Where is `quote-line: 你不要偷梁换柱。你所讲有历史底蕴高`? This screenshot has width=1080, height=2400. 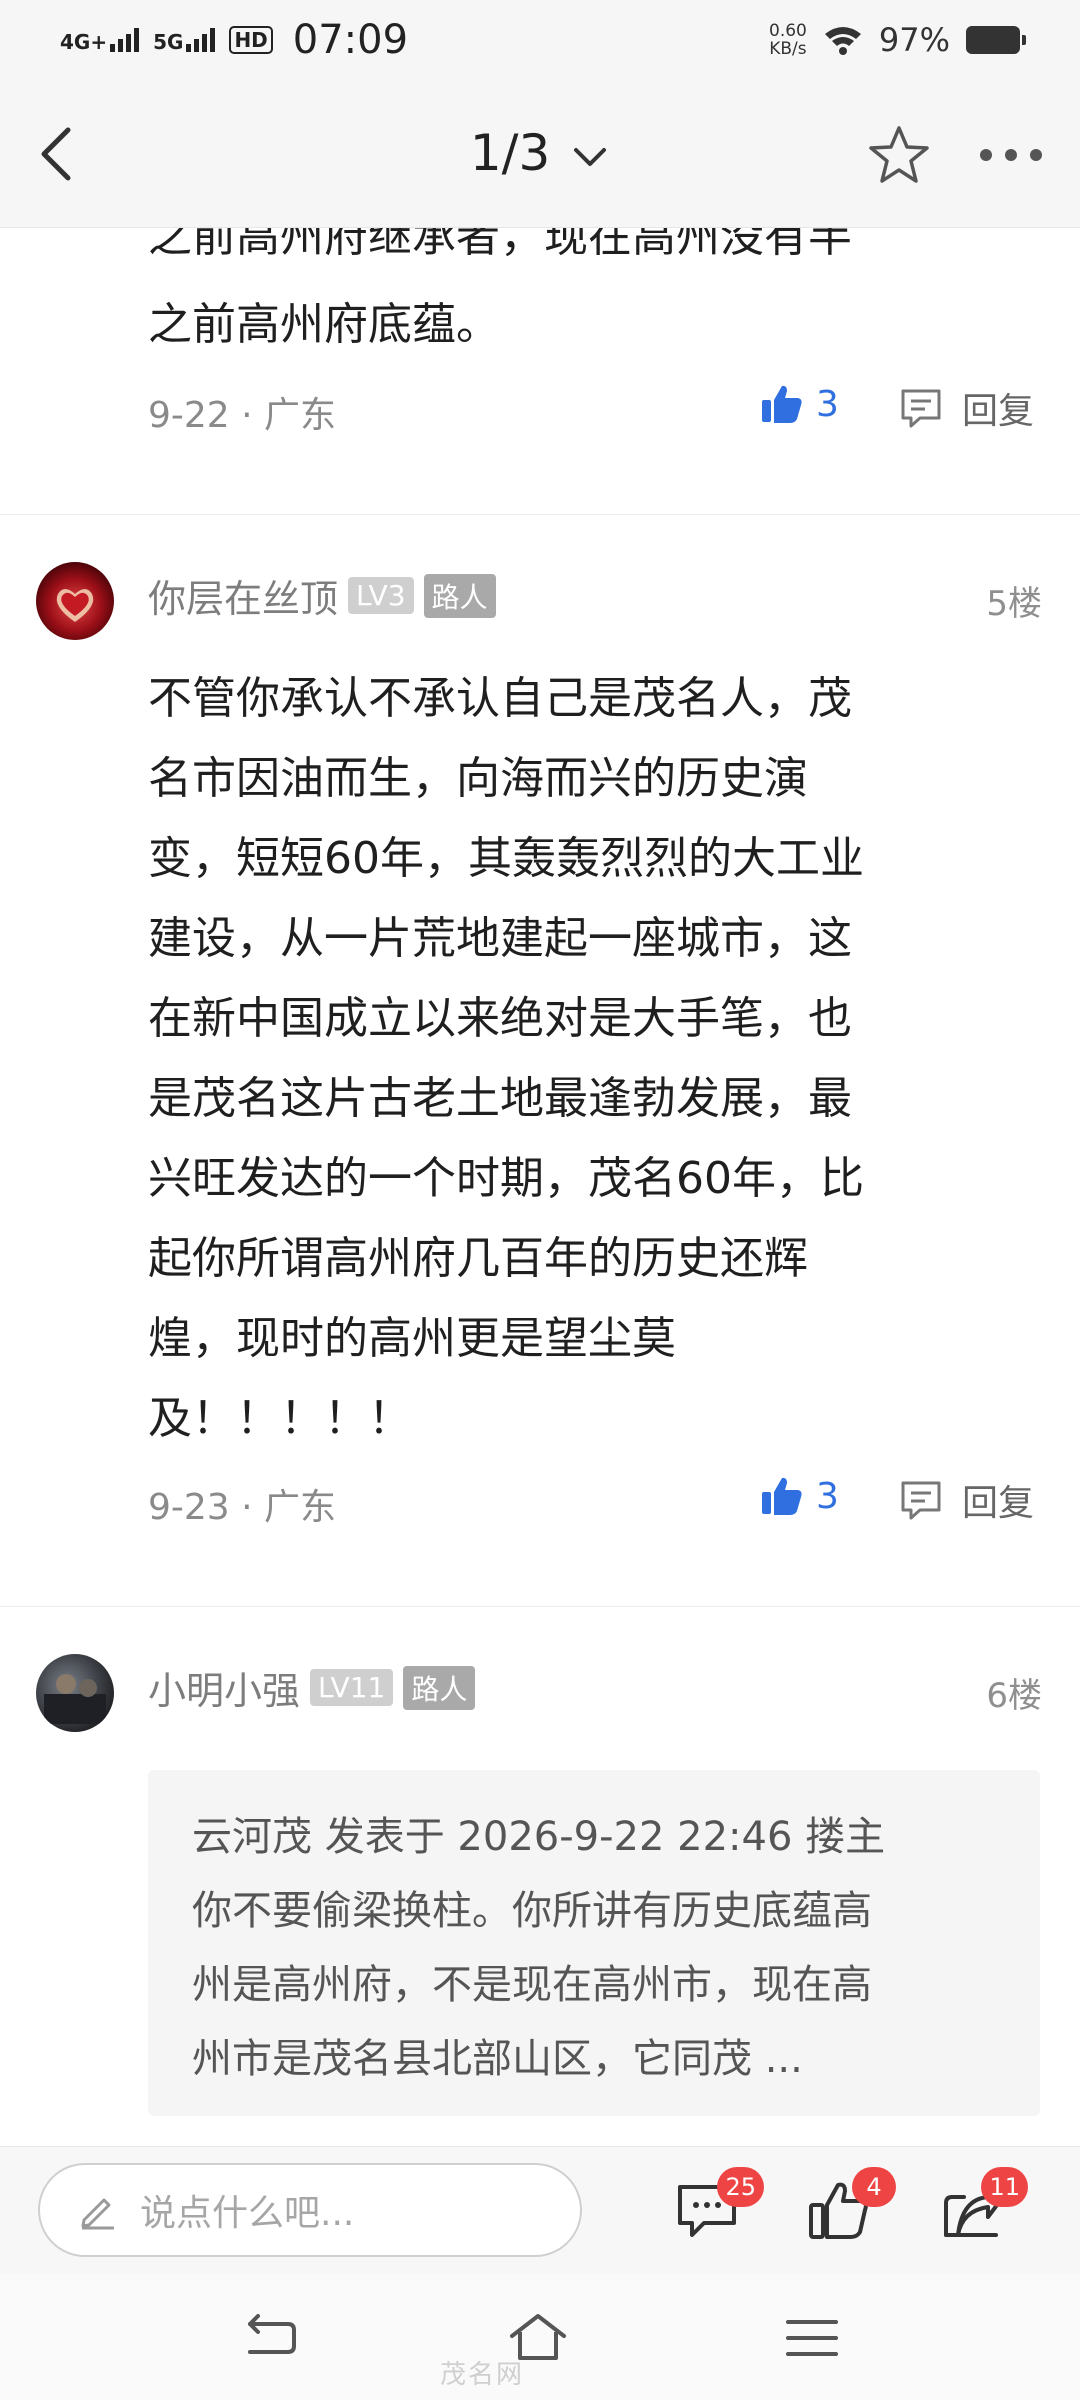
quote-line: 你不要偷梁换柱。你所讲有历史底蕴高 is located at coordinates (532, 1911).